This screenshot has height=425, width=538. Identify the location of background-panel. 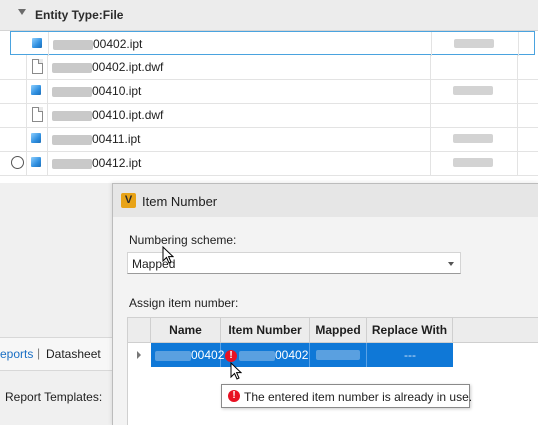
(56, 304).